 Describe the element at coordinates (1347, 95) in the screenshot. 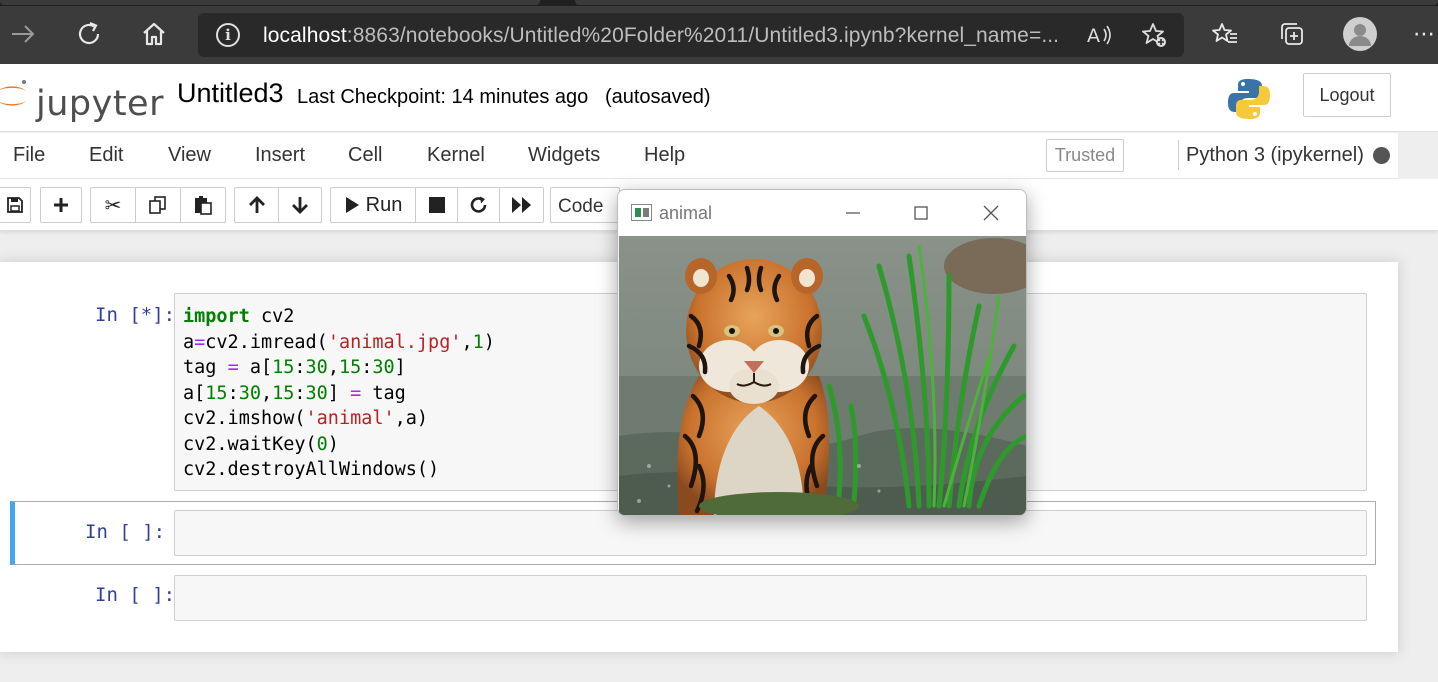

I see `logout-button: Logout` at that location.